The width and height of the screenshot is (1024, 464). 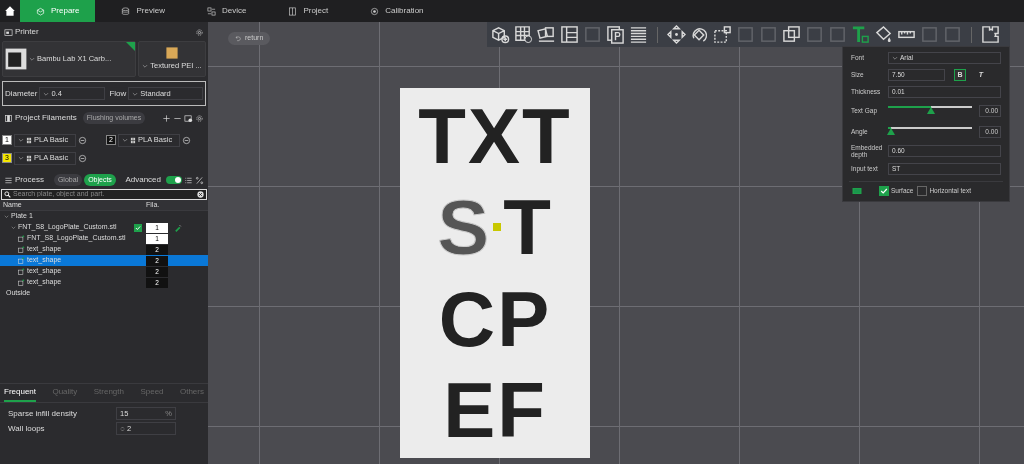 What do you see at coordinates (188, 180) in the screenshot?
I see `list-icon` at bounding box center [188, 180].